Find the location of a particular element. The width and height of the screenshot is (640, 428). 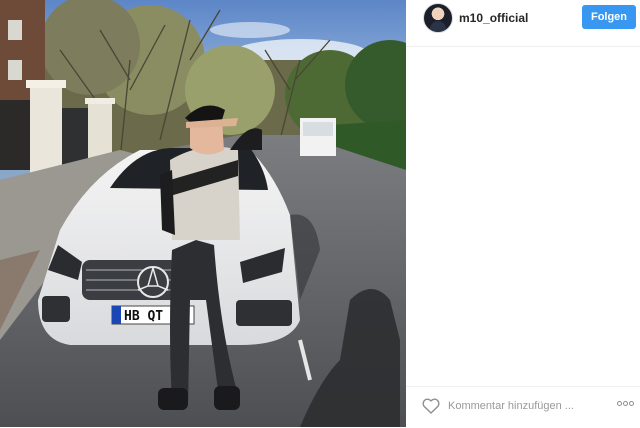

comment-input is located at coordinates (523, 406).